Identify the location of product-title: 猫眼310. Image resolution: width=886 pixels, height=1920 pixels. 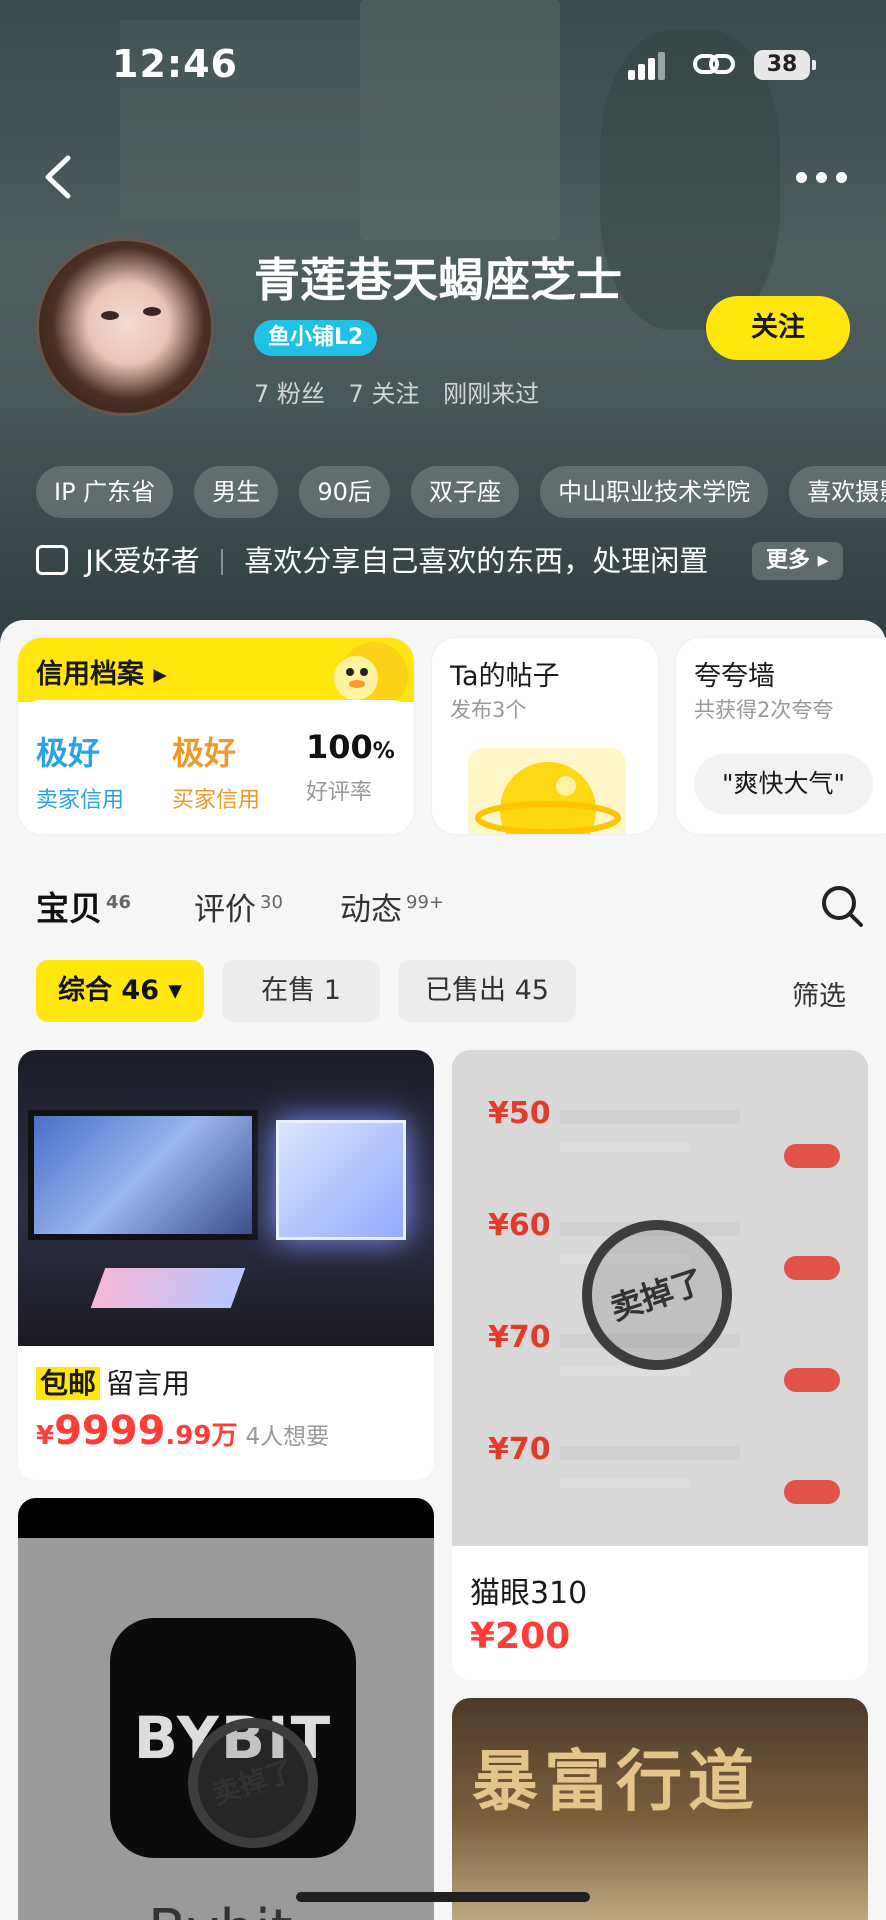
(529, 1593).